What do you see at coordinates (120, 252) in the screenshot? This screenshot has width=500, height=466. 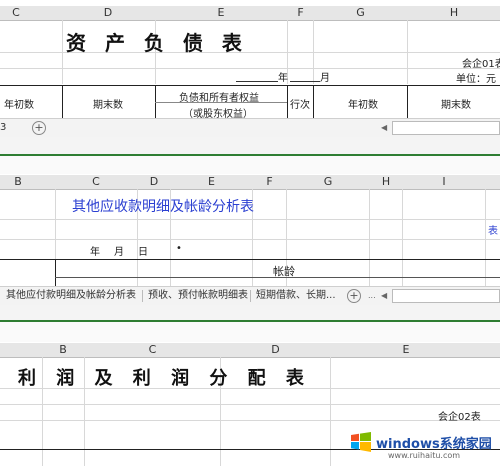 I see `date-line: 年 月 日` at bounding box center [120, 252].